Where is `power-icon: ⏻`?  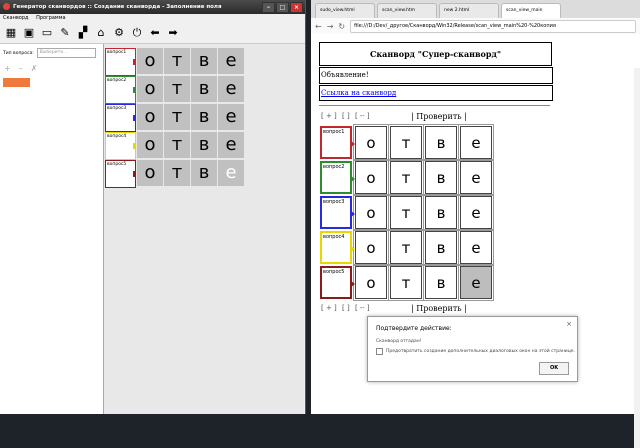
power-icon: ⏻ is located at coordinates (137, 33).